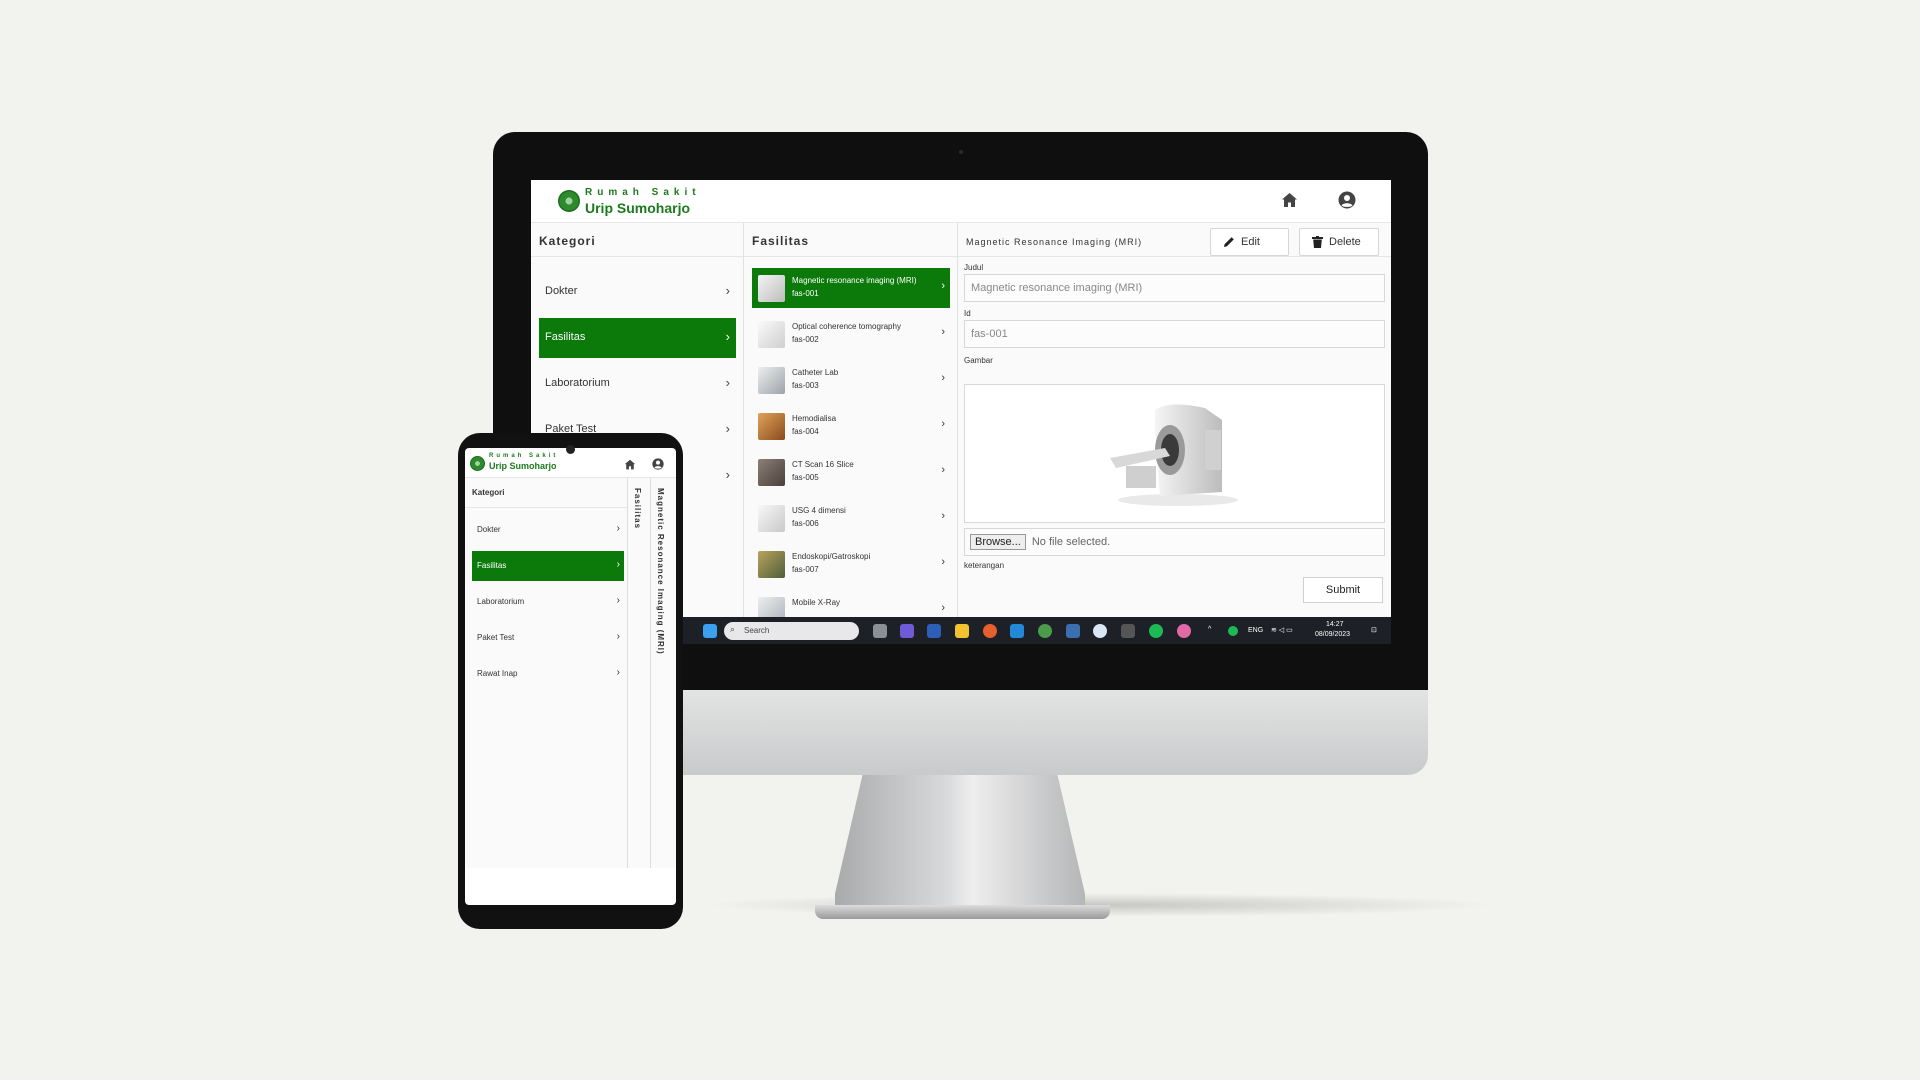  Describe the element at coordinates (814, 418) in the screenshot. I see `fasilitas-item-title: Hemodialisa` at that location.